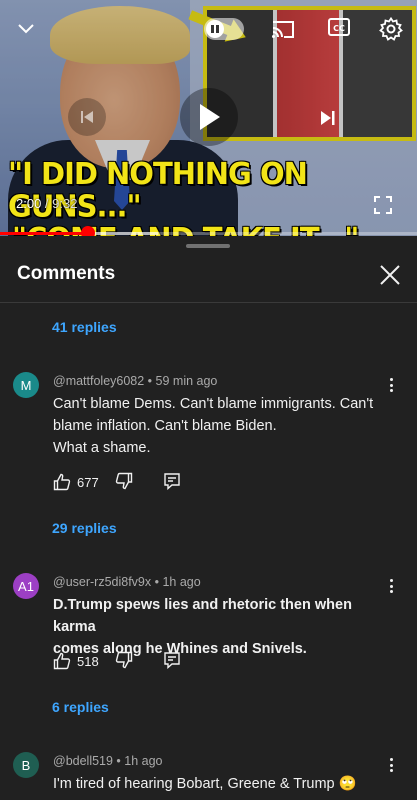 Image resolution: width=417 pixels, height=800 pixels. I want to click on cast-icon, so click(283, 29).